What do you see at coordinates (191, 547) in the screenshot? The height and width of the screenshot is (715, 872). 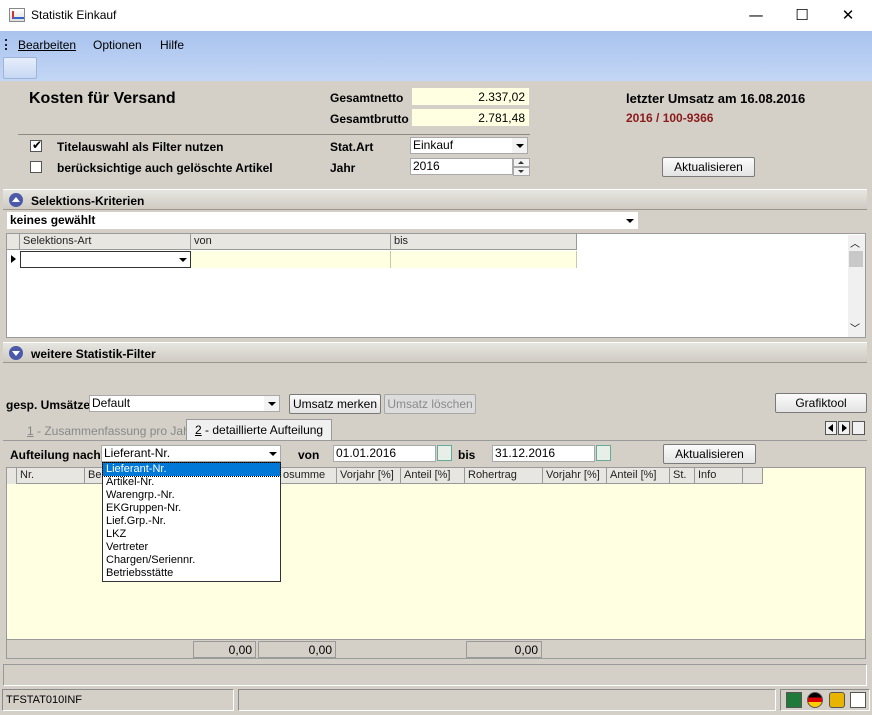 I see `option-vertreter: Vertreter` at bounding box center [191, 547].